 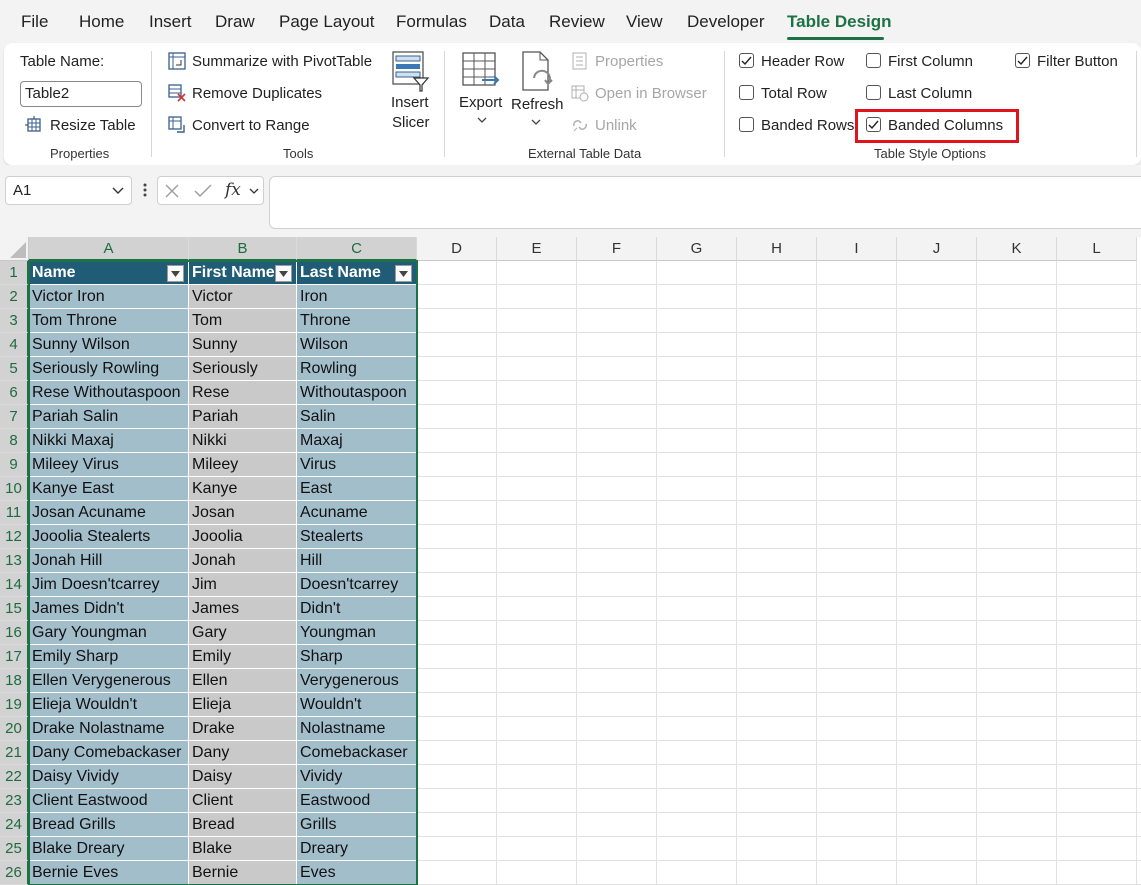 What do you see at coordinates (357, 537) in the screenshot?
I see `table-cell: Stealerts` at bounding box center [357, 537].